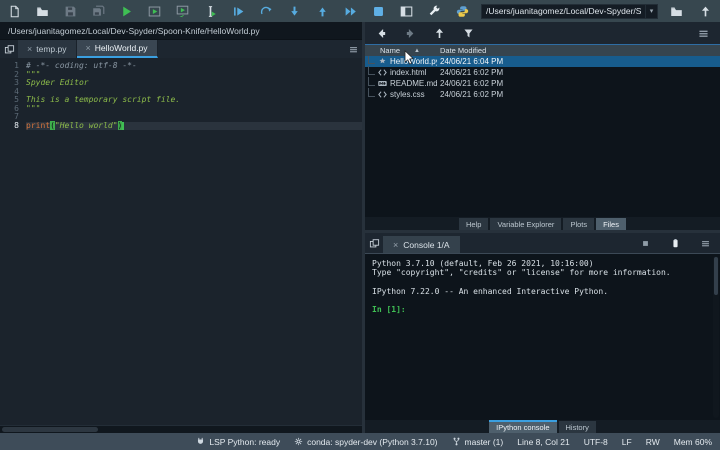  What do you see at coordinates (705, 243) in the screenshot?
I see `console-options-icon` at bounding box center [705, 243].